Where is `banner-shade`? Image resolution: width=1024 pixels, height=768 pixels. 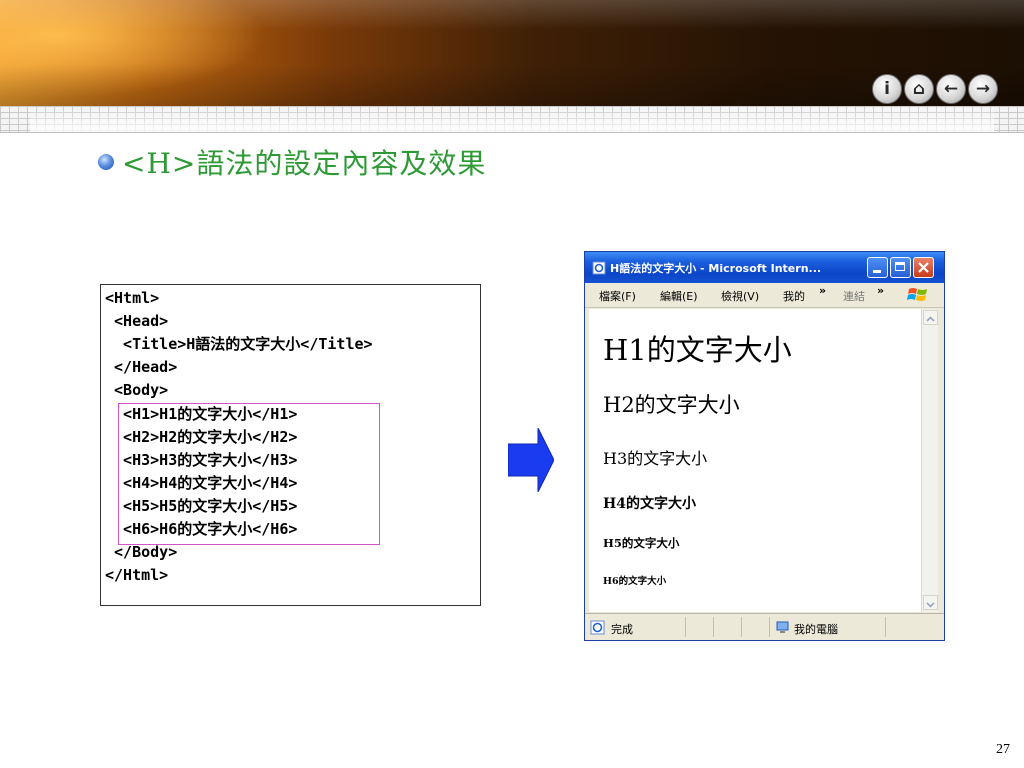 banner-shade is located at coordinates (512, 85).